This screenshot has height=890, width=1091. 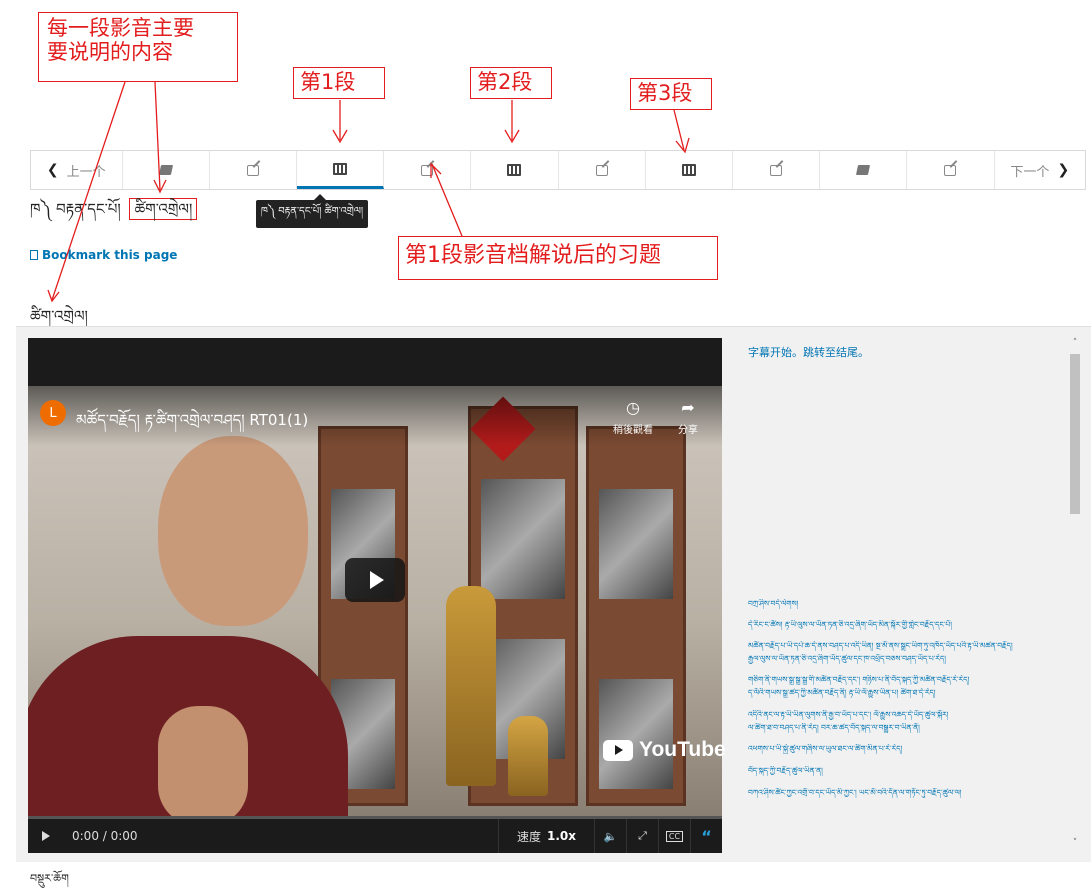 I want to click on youtube-logo: YouTube, so click(x=664, y=750).